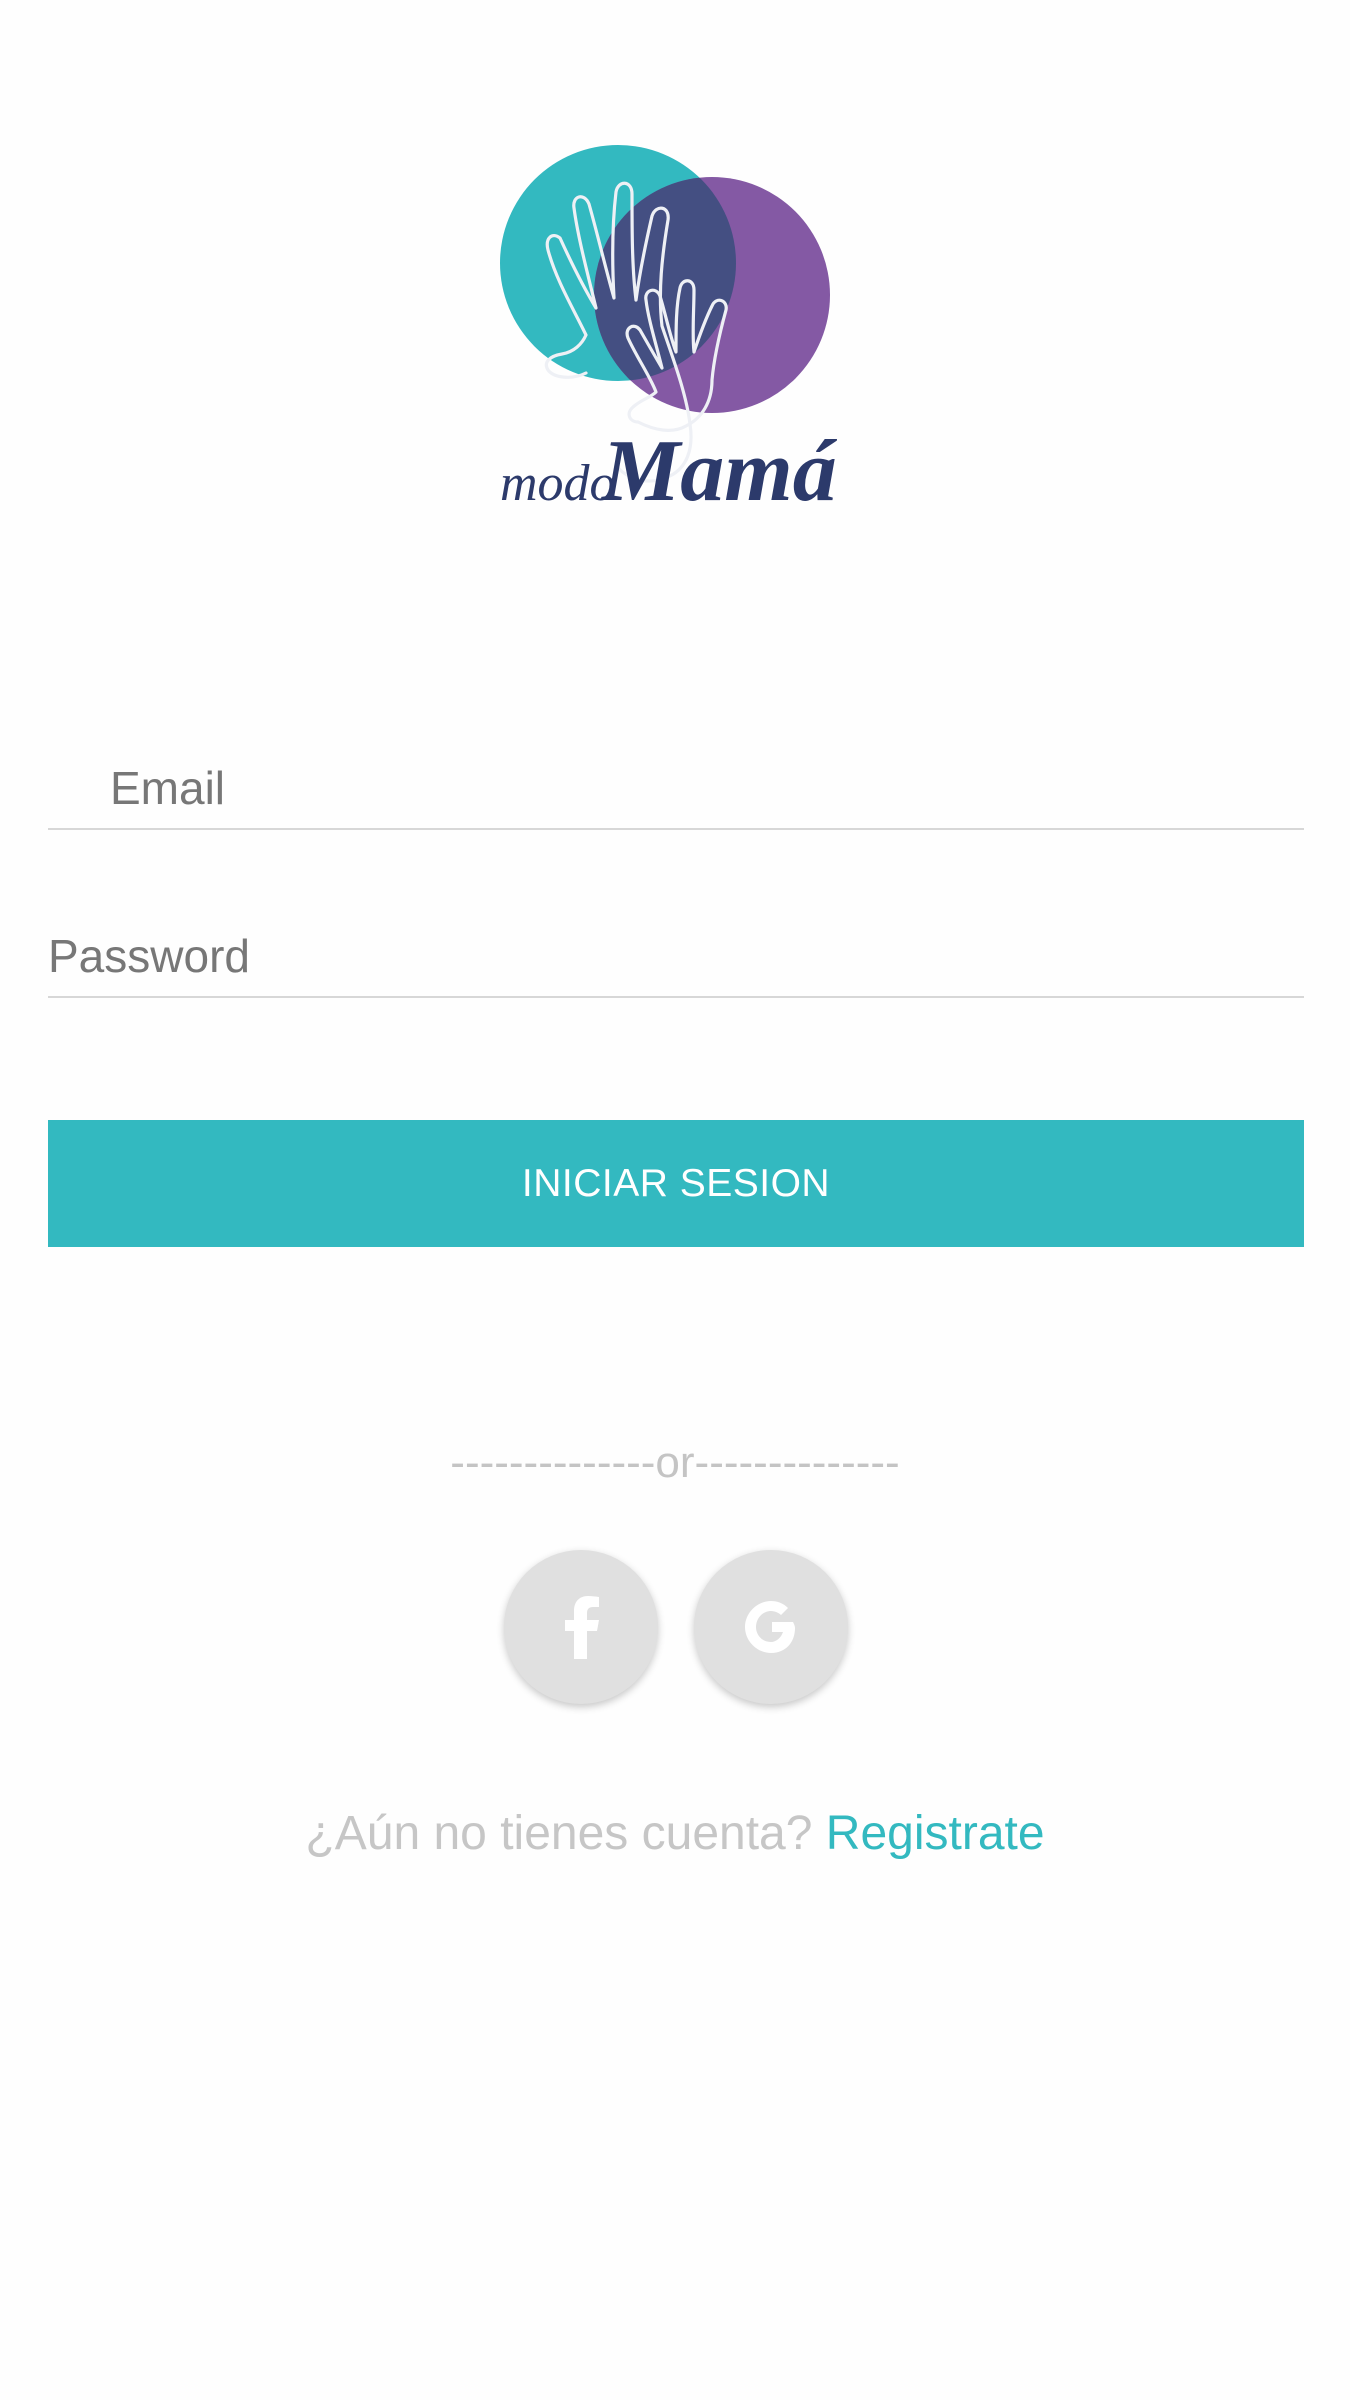  I want to click on password-input, so click(676, 956).